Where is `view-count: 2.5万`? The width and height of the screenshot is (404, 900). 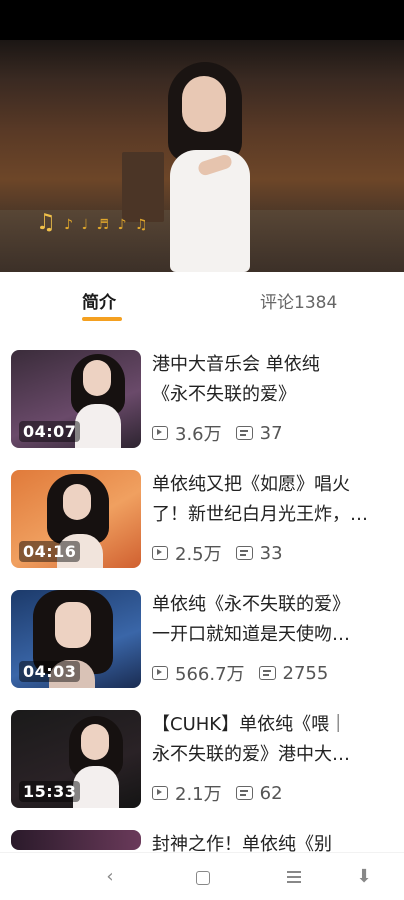 view-count: 2.5万 is located at coordinates (198, 554).